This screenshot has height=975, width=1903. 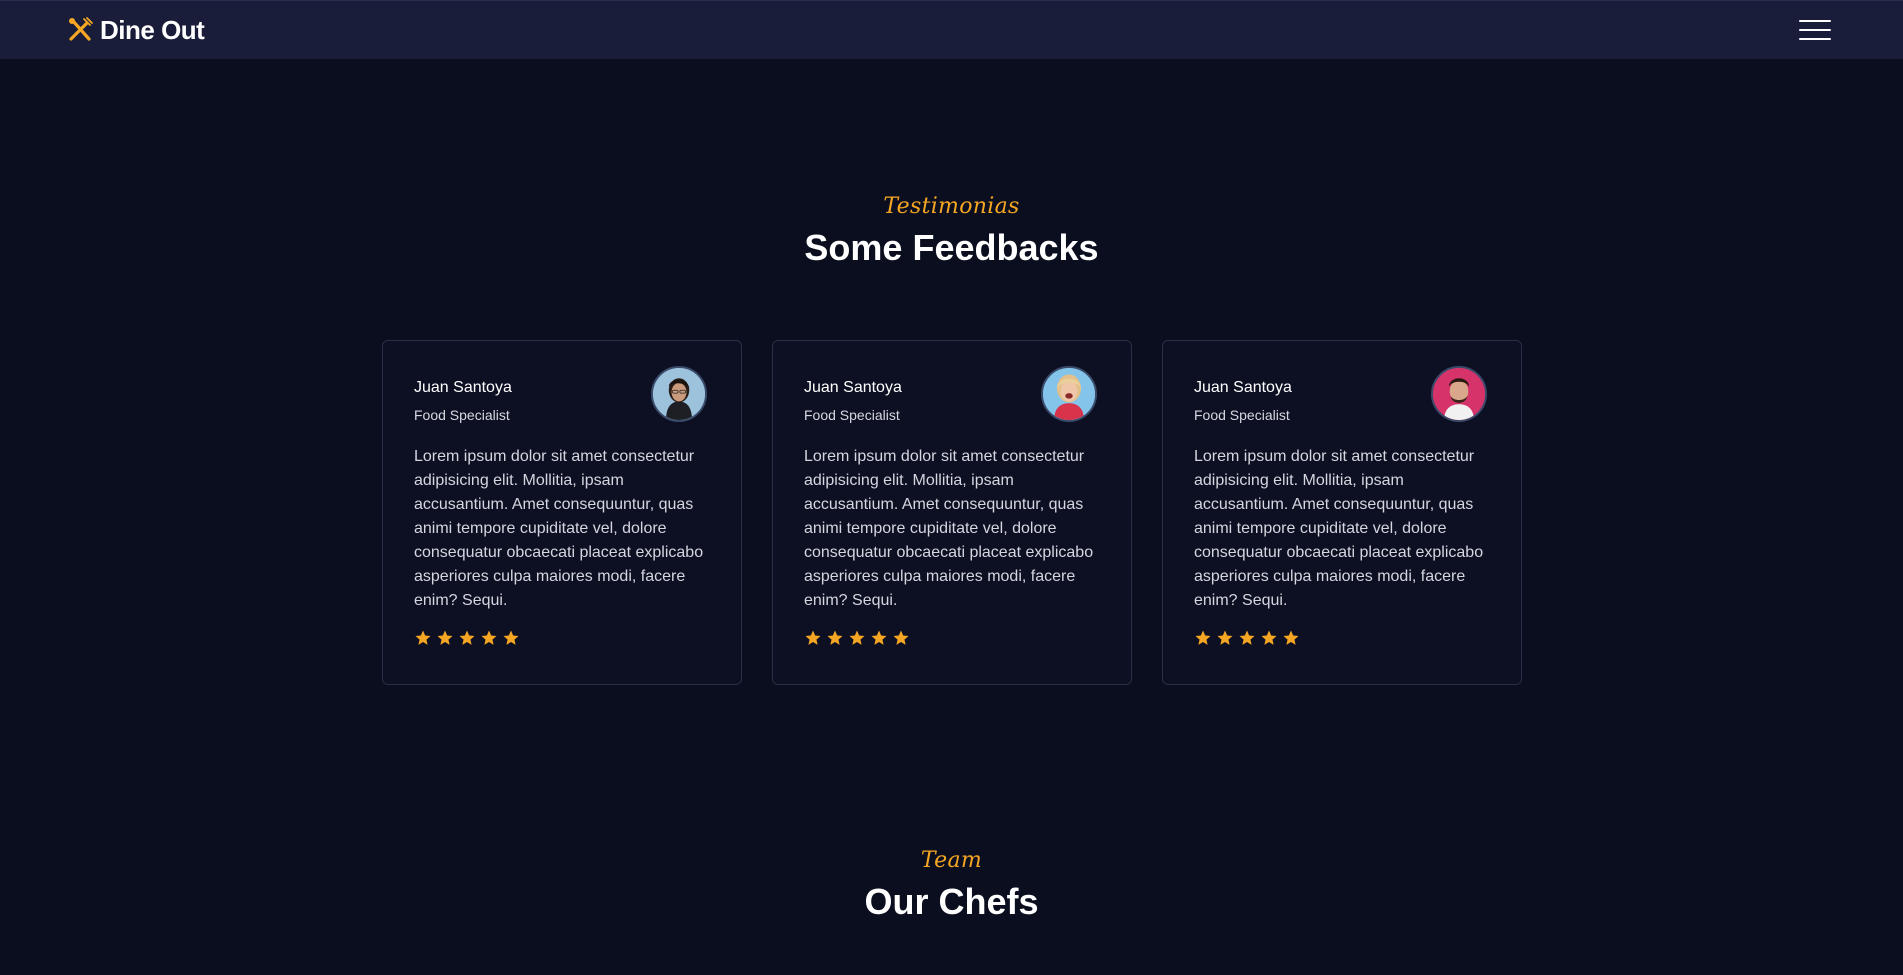 I want to click on testimonials-eyebrow: Testimonias, so click(x=951, y=206).